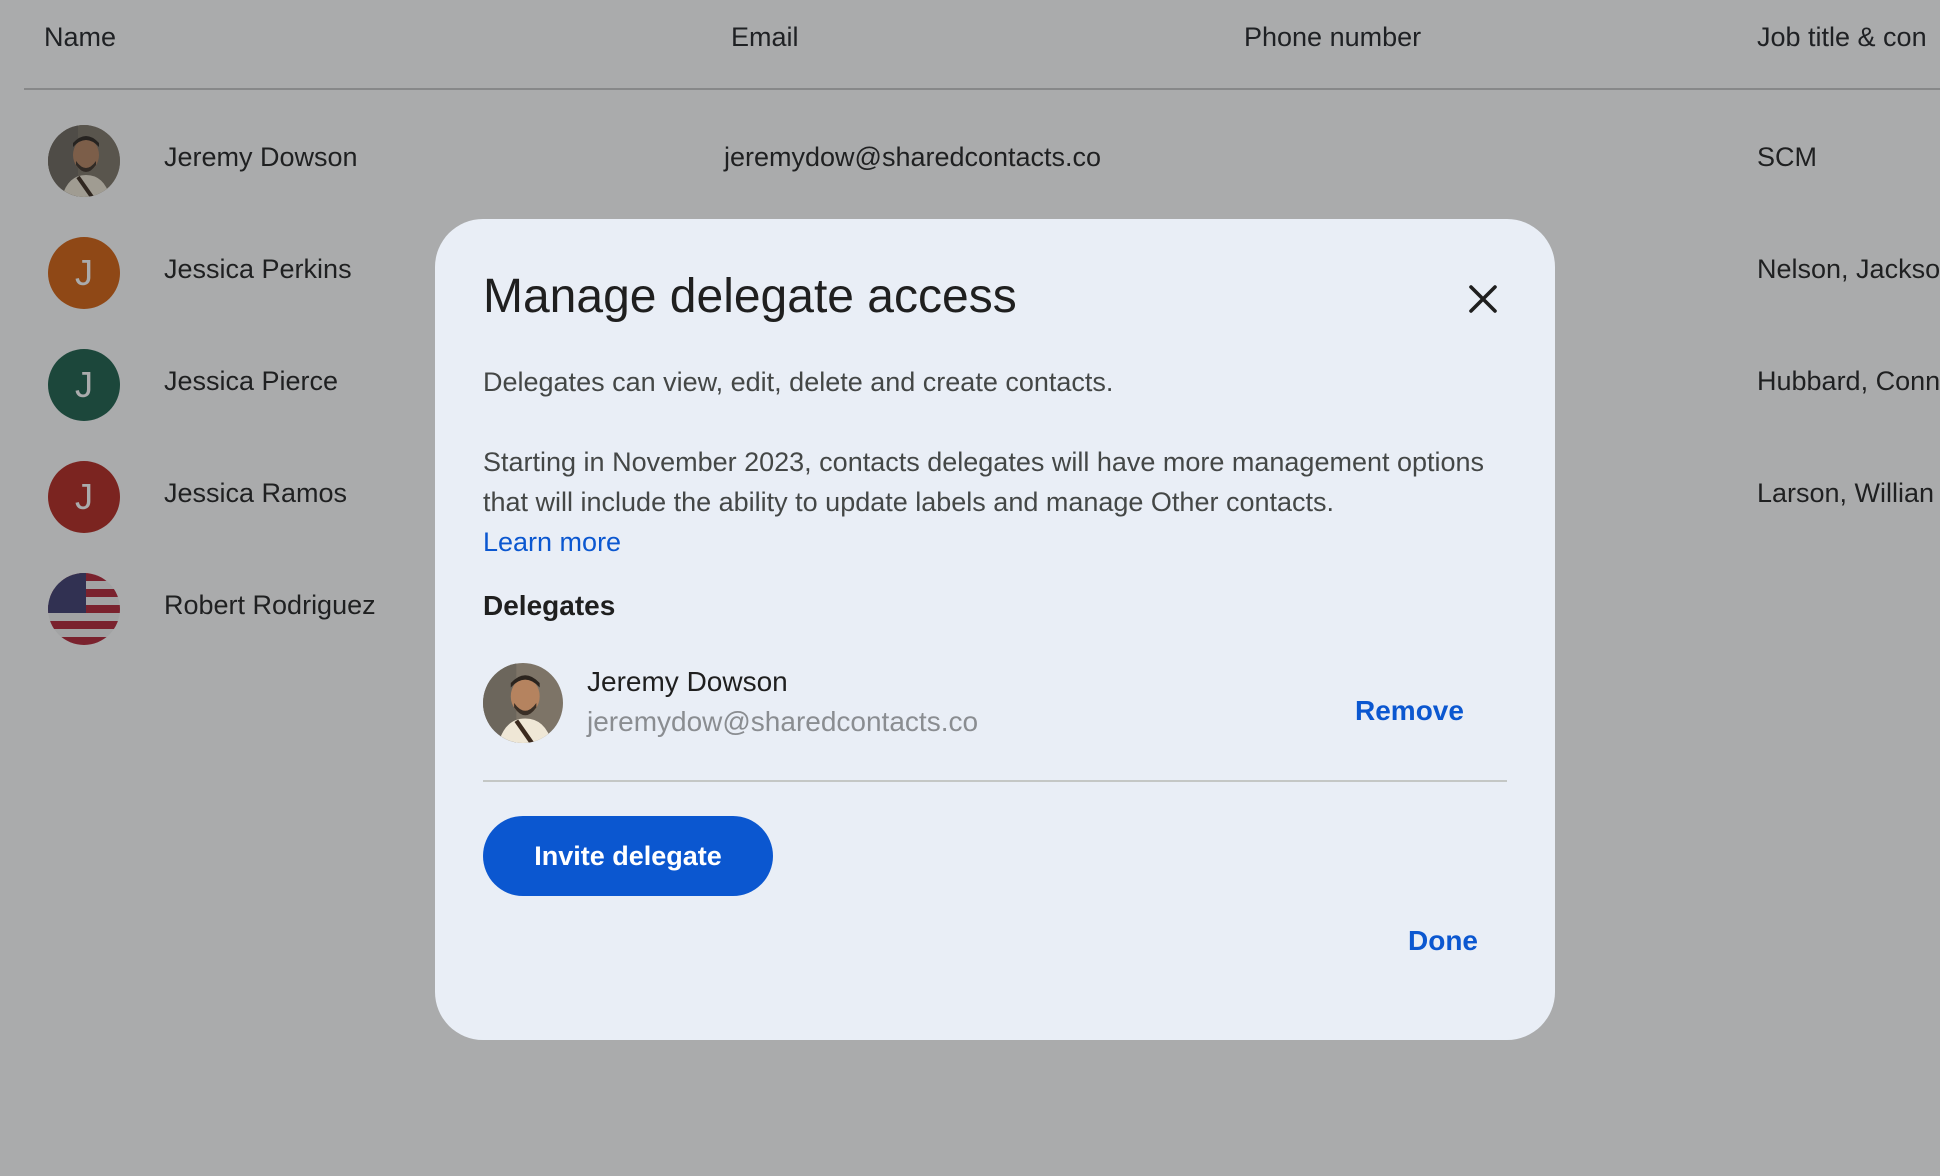  I want to click on avatar, so click(523, 703).